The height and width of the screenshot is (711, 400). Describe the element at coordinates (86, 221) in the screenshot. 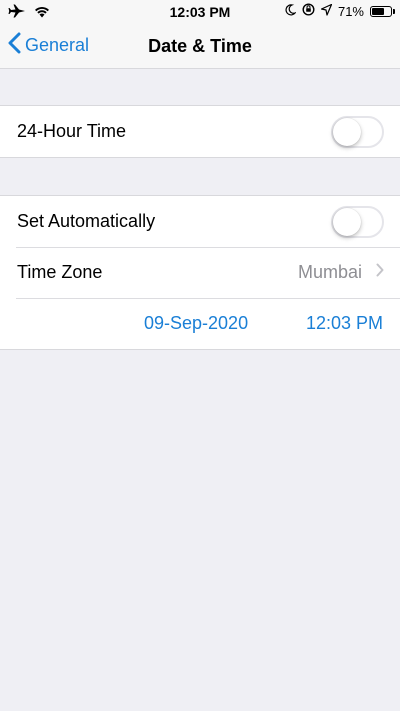

I see `set-automatically-label: Set Automatically` at that location.